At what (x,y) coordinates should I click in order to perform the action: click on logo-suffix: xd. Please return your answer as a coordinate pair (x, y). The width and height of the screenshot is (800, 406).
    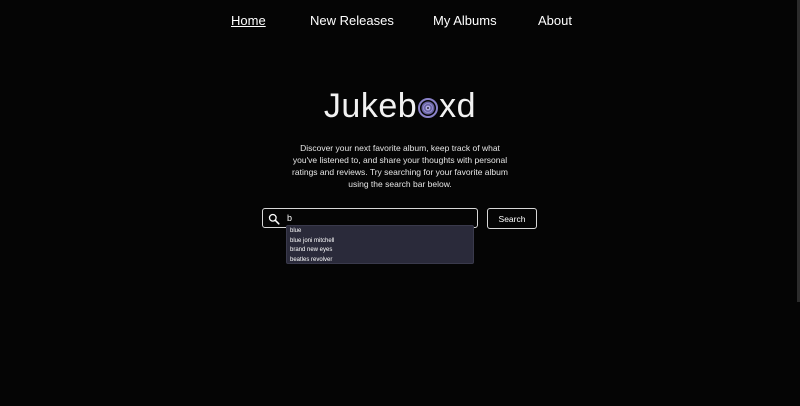
    Looking at the image, I should click on (458, 106).